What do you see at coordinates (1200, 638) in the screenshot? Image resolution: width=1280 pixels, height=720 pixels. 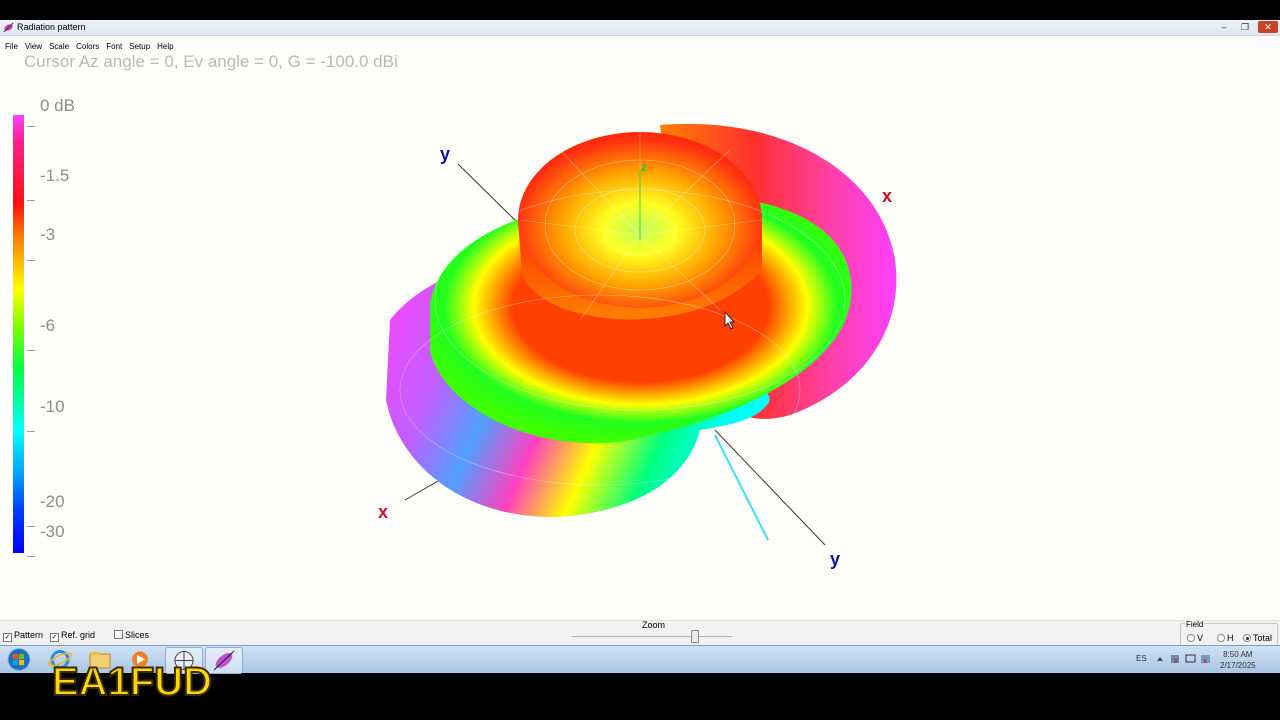 I see `field-v-label: V` at bounding box center [1200, 638].